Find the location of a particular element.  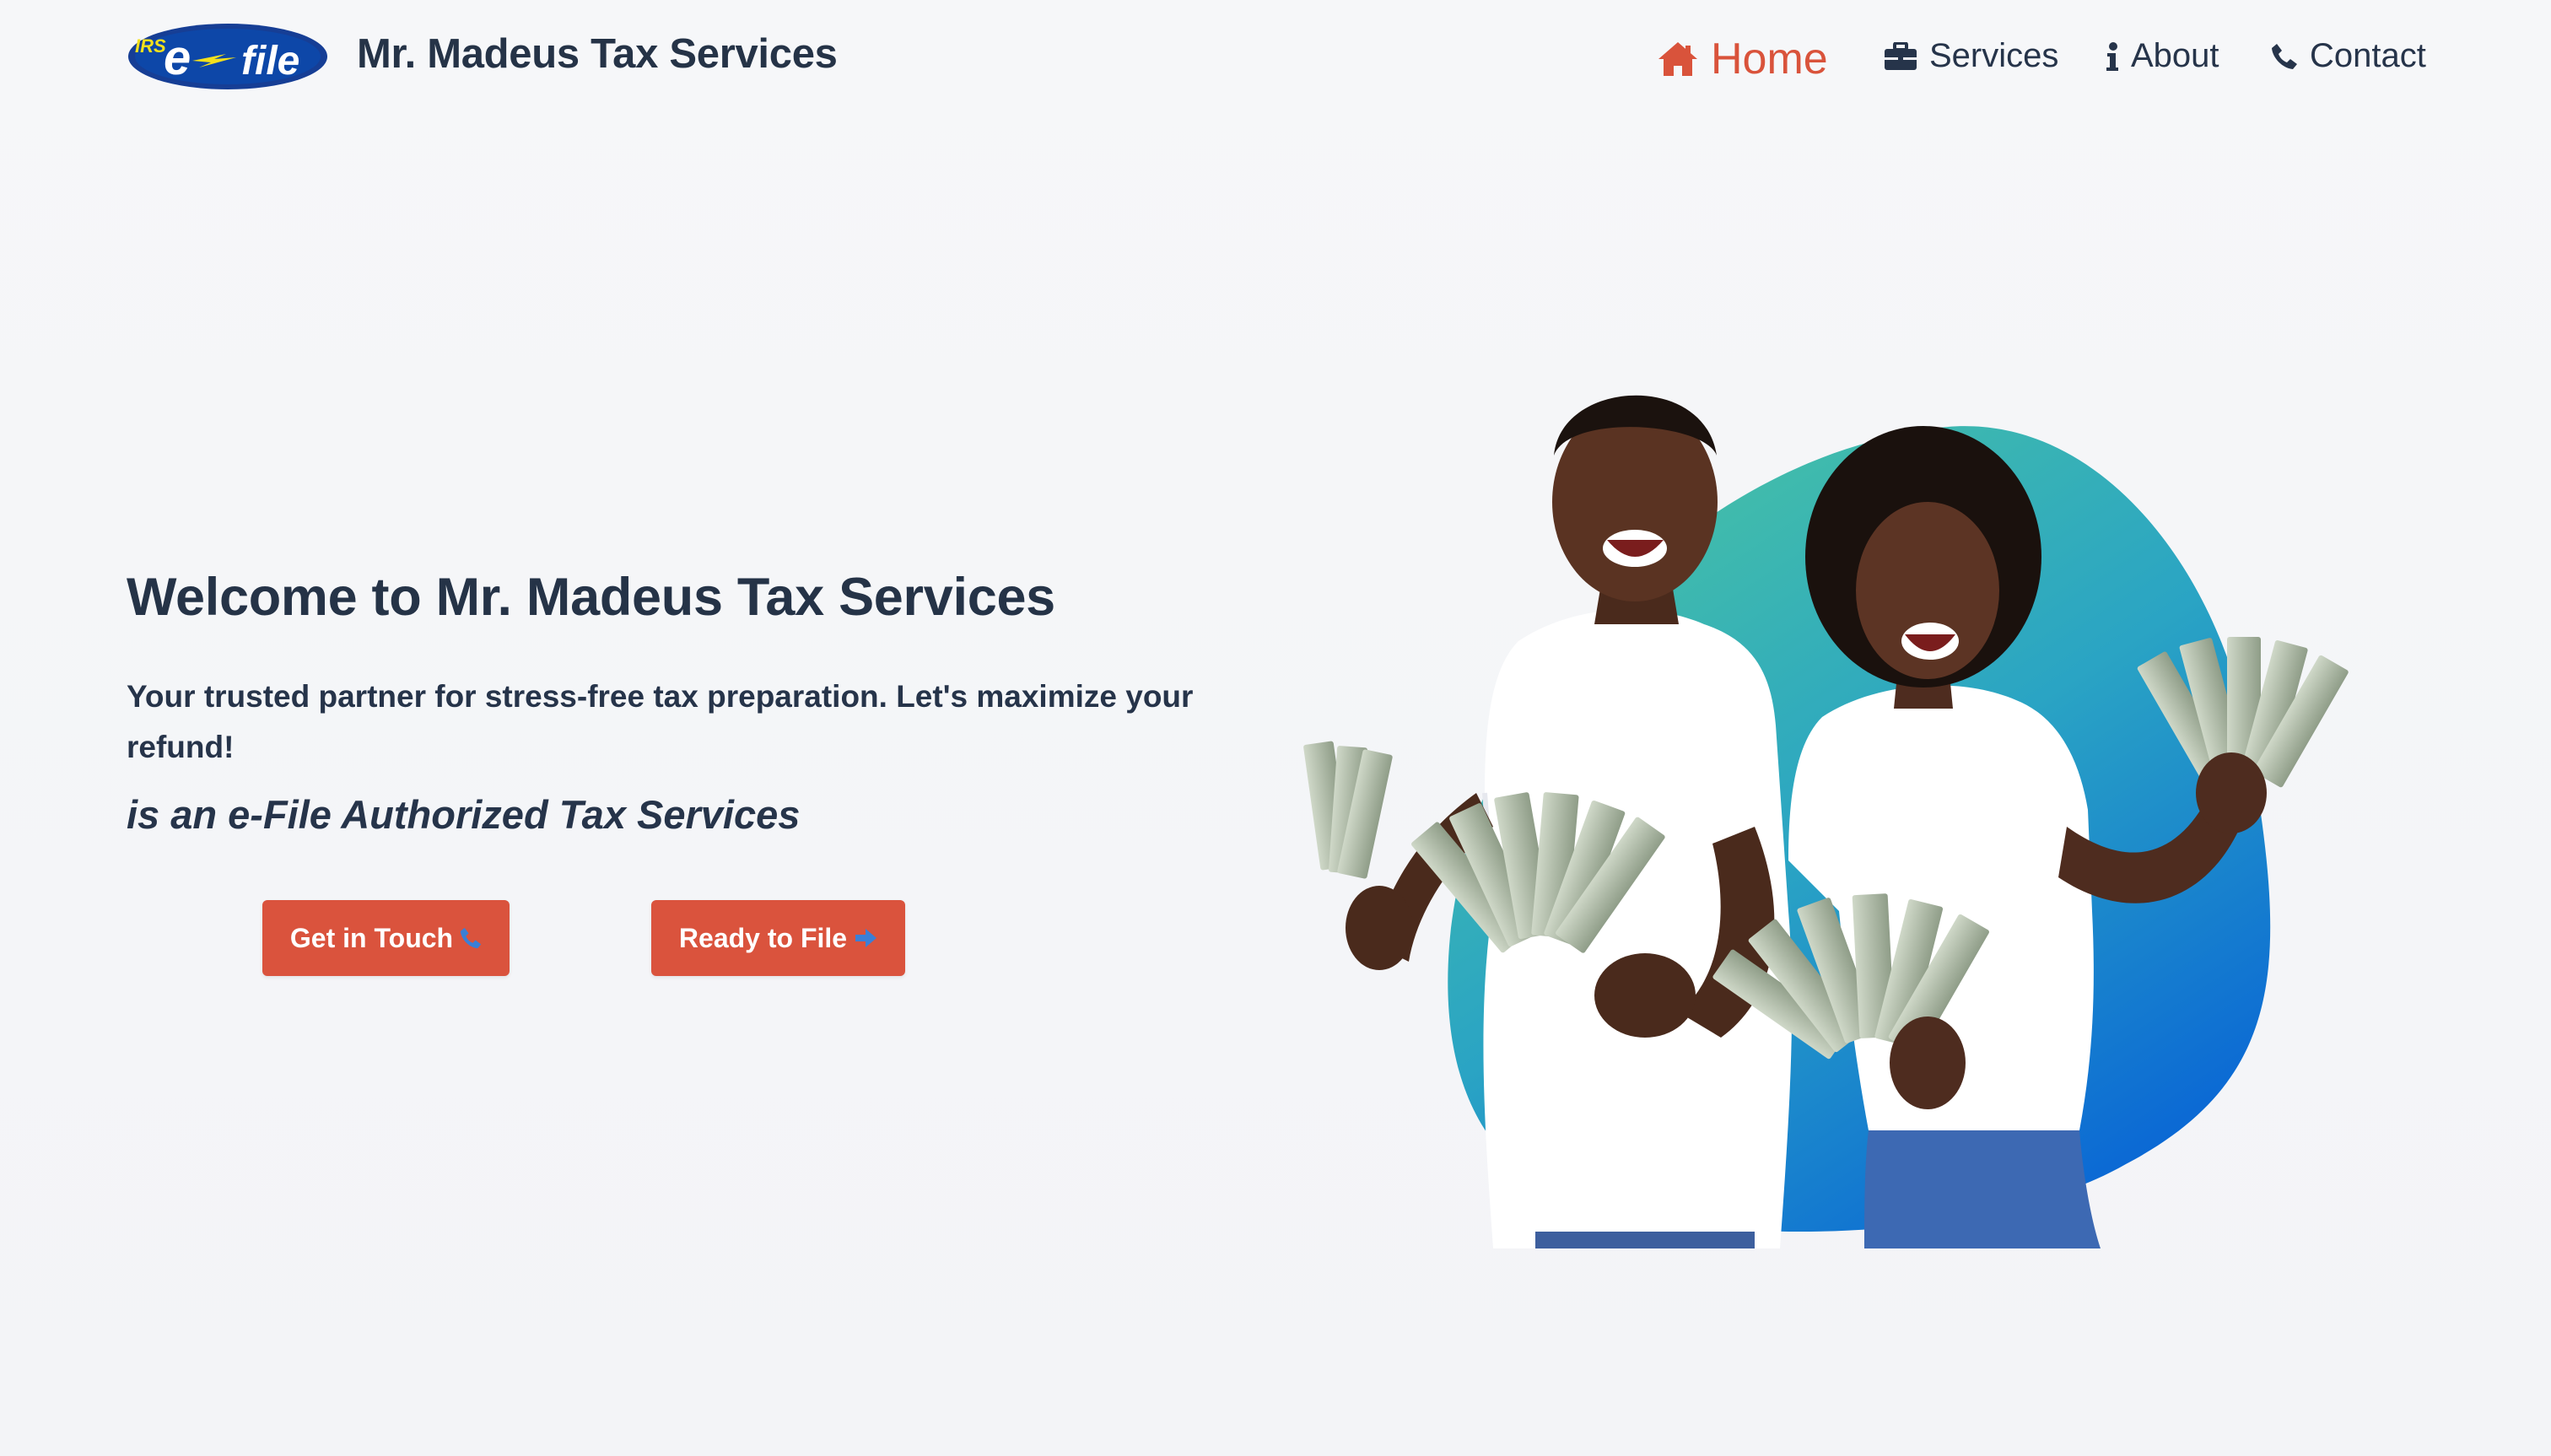

svg-text: e is located at coordinates (177, 58).